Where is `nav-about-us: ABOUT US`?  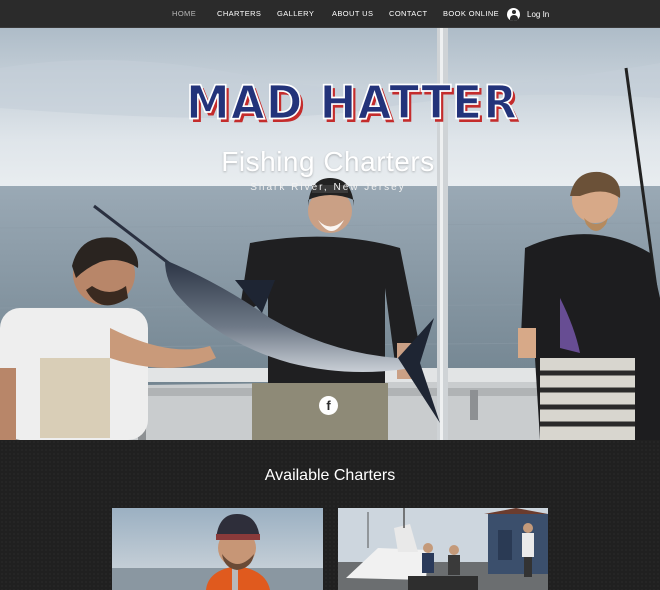
nav-about-us: ABOUT US is located at coordinates (352, 14).